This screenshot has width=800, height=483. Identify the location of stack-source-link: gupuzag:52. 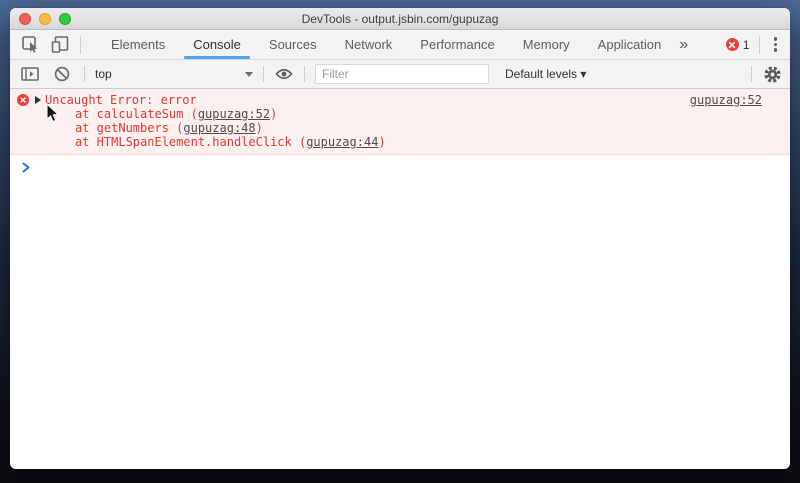
(234, 114).